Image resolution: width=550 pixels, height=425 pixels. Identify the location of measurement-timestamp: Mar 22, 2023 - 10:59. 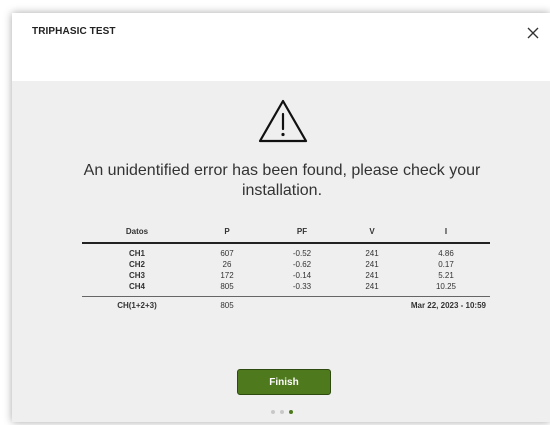
(376, 304).